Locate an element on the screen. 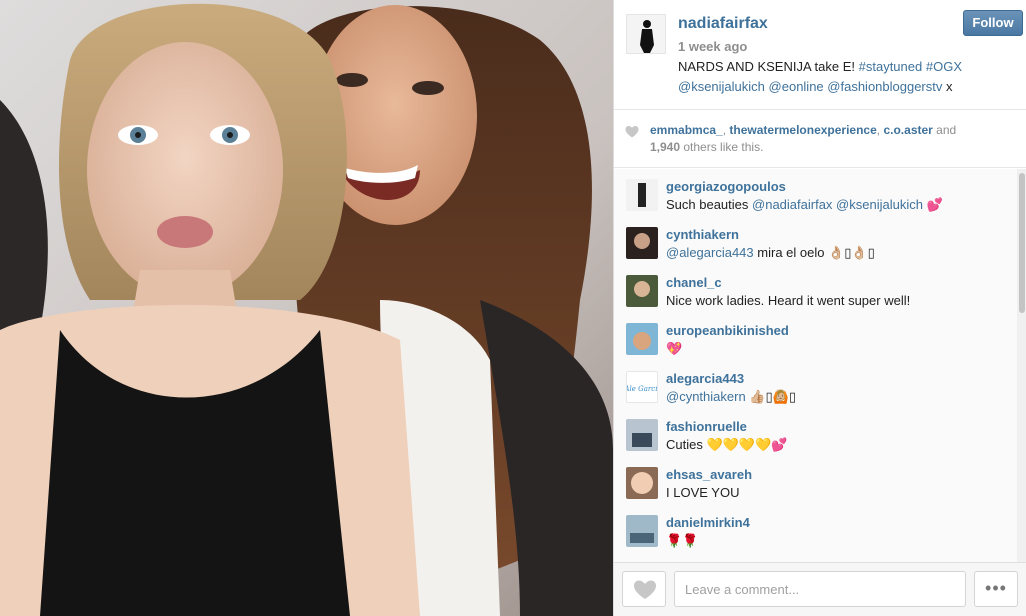 The height and width of the screenshot is (616, 1026). comment-text: 🌹🌹 is located at coordinates (682, 540).